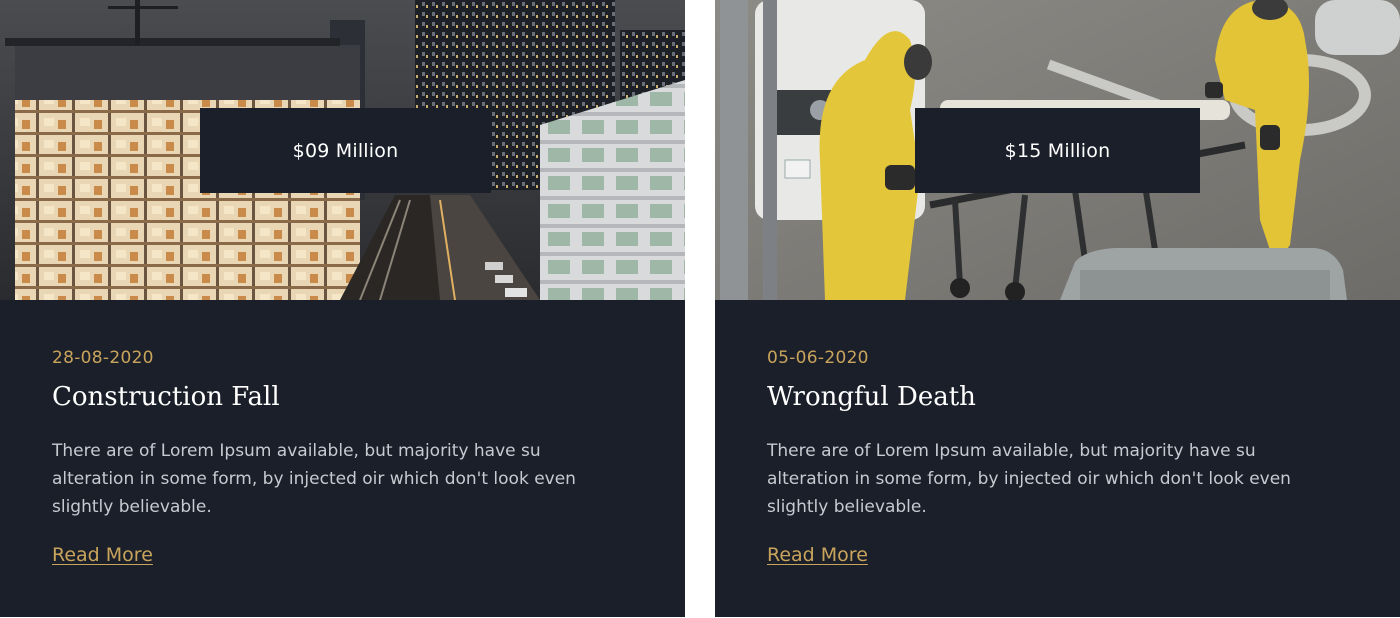 This screenshot has height=618, width=1400. What do you see at coordinates (103, 358) in the screenshot?
I see `case-date: 28-08-2020` at bounding box center [103, 358].